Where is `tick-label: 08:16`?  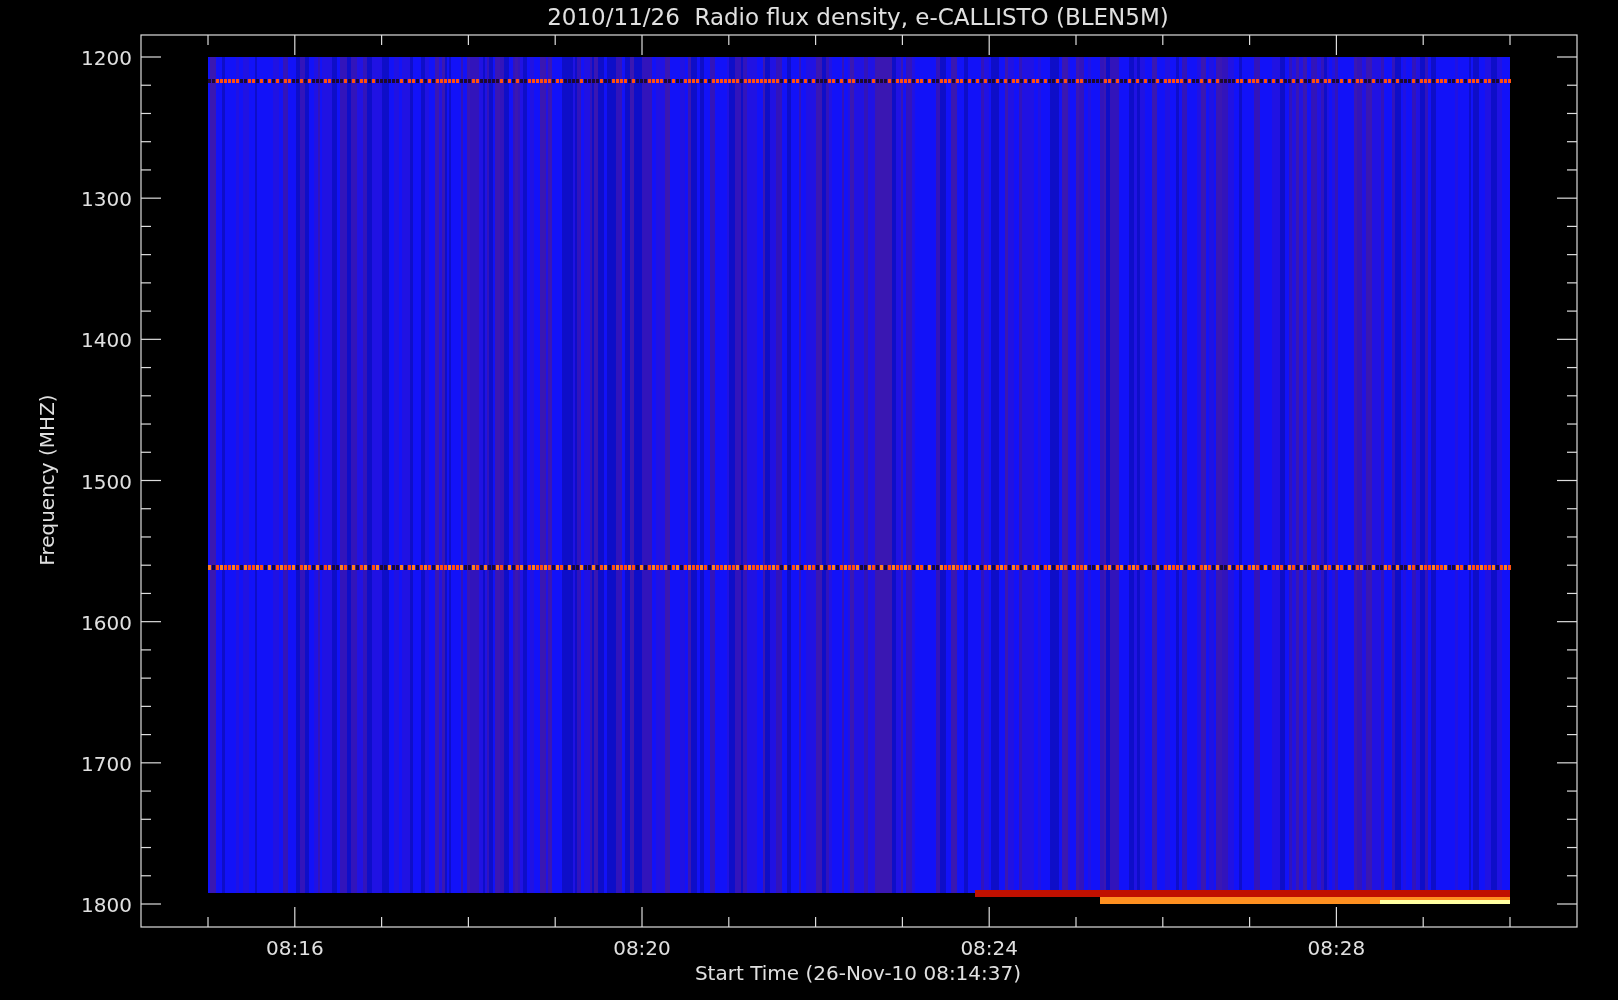
tick-label: 08:16 is located at coordinates (295, 948).